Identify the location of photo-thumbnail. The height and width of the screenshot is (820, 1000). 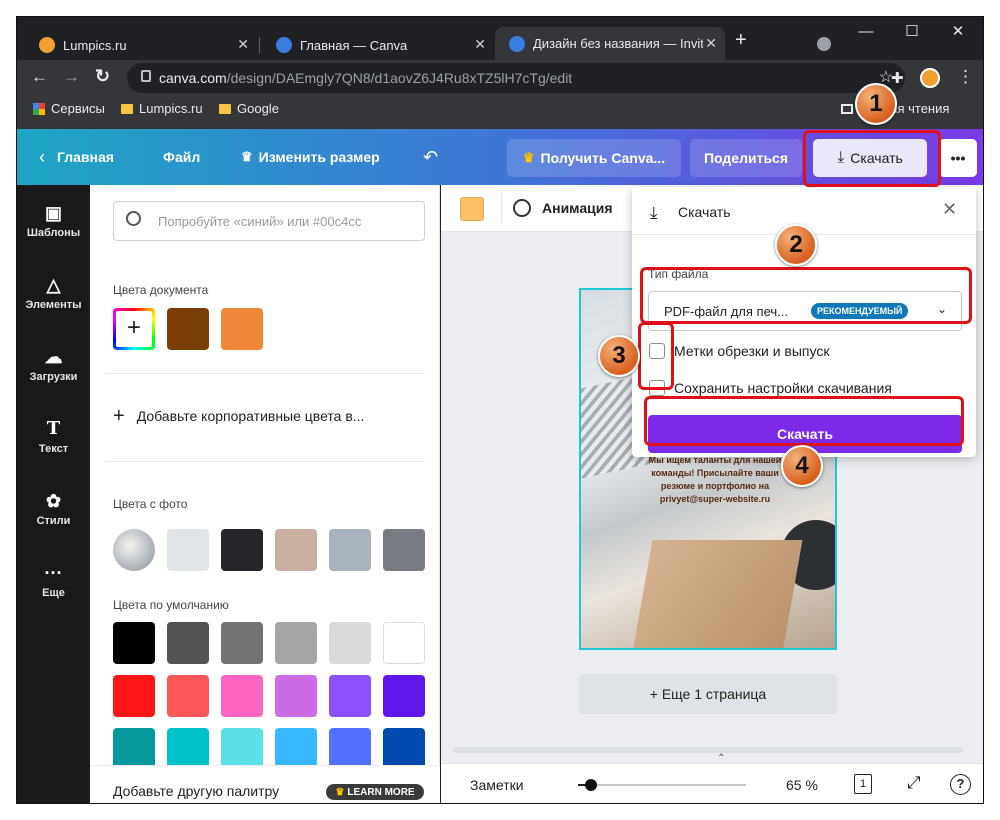
(134, 550).